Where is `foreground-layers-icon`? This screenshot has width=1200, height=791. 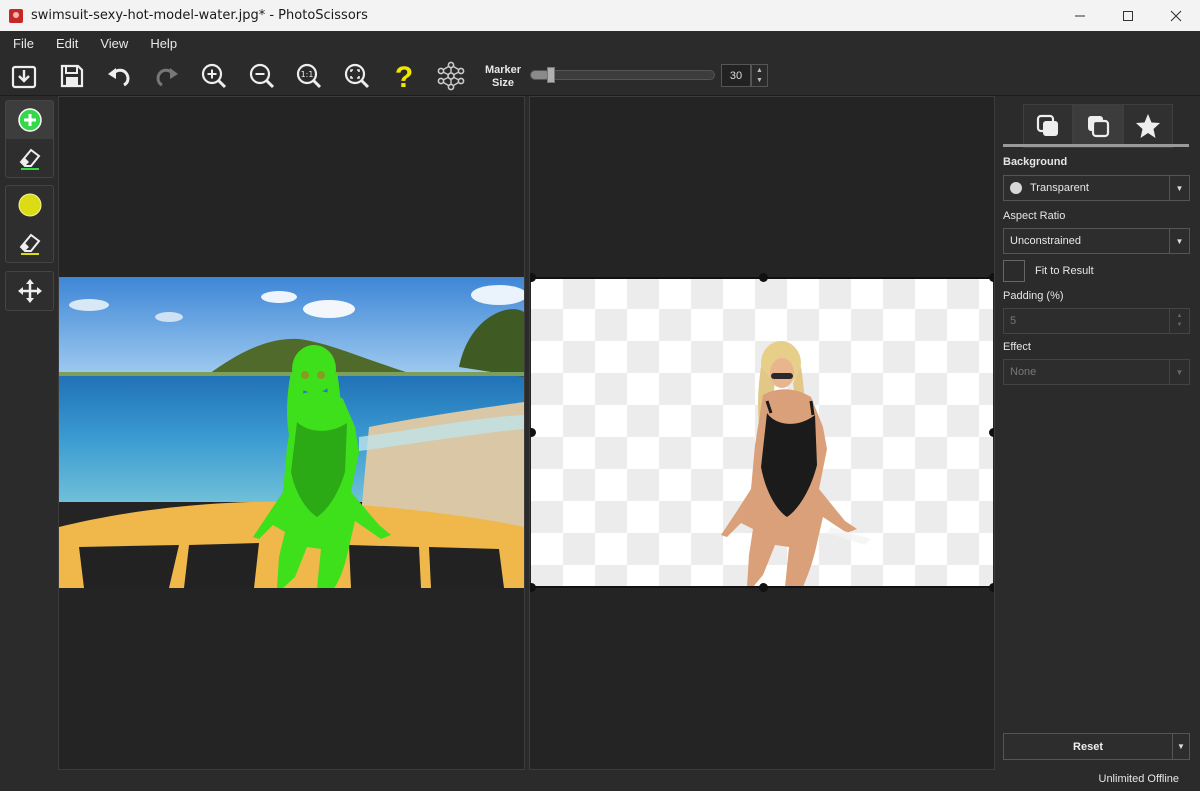 foreground-layers-icon is located at coordinates (1099, 127).